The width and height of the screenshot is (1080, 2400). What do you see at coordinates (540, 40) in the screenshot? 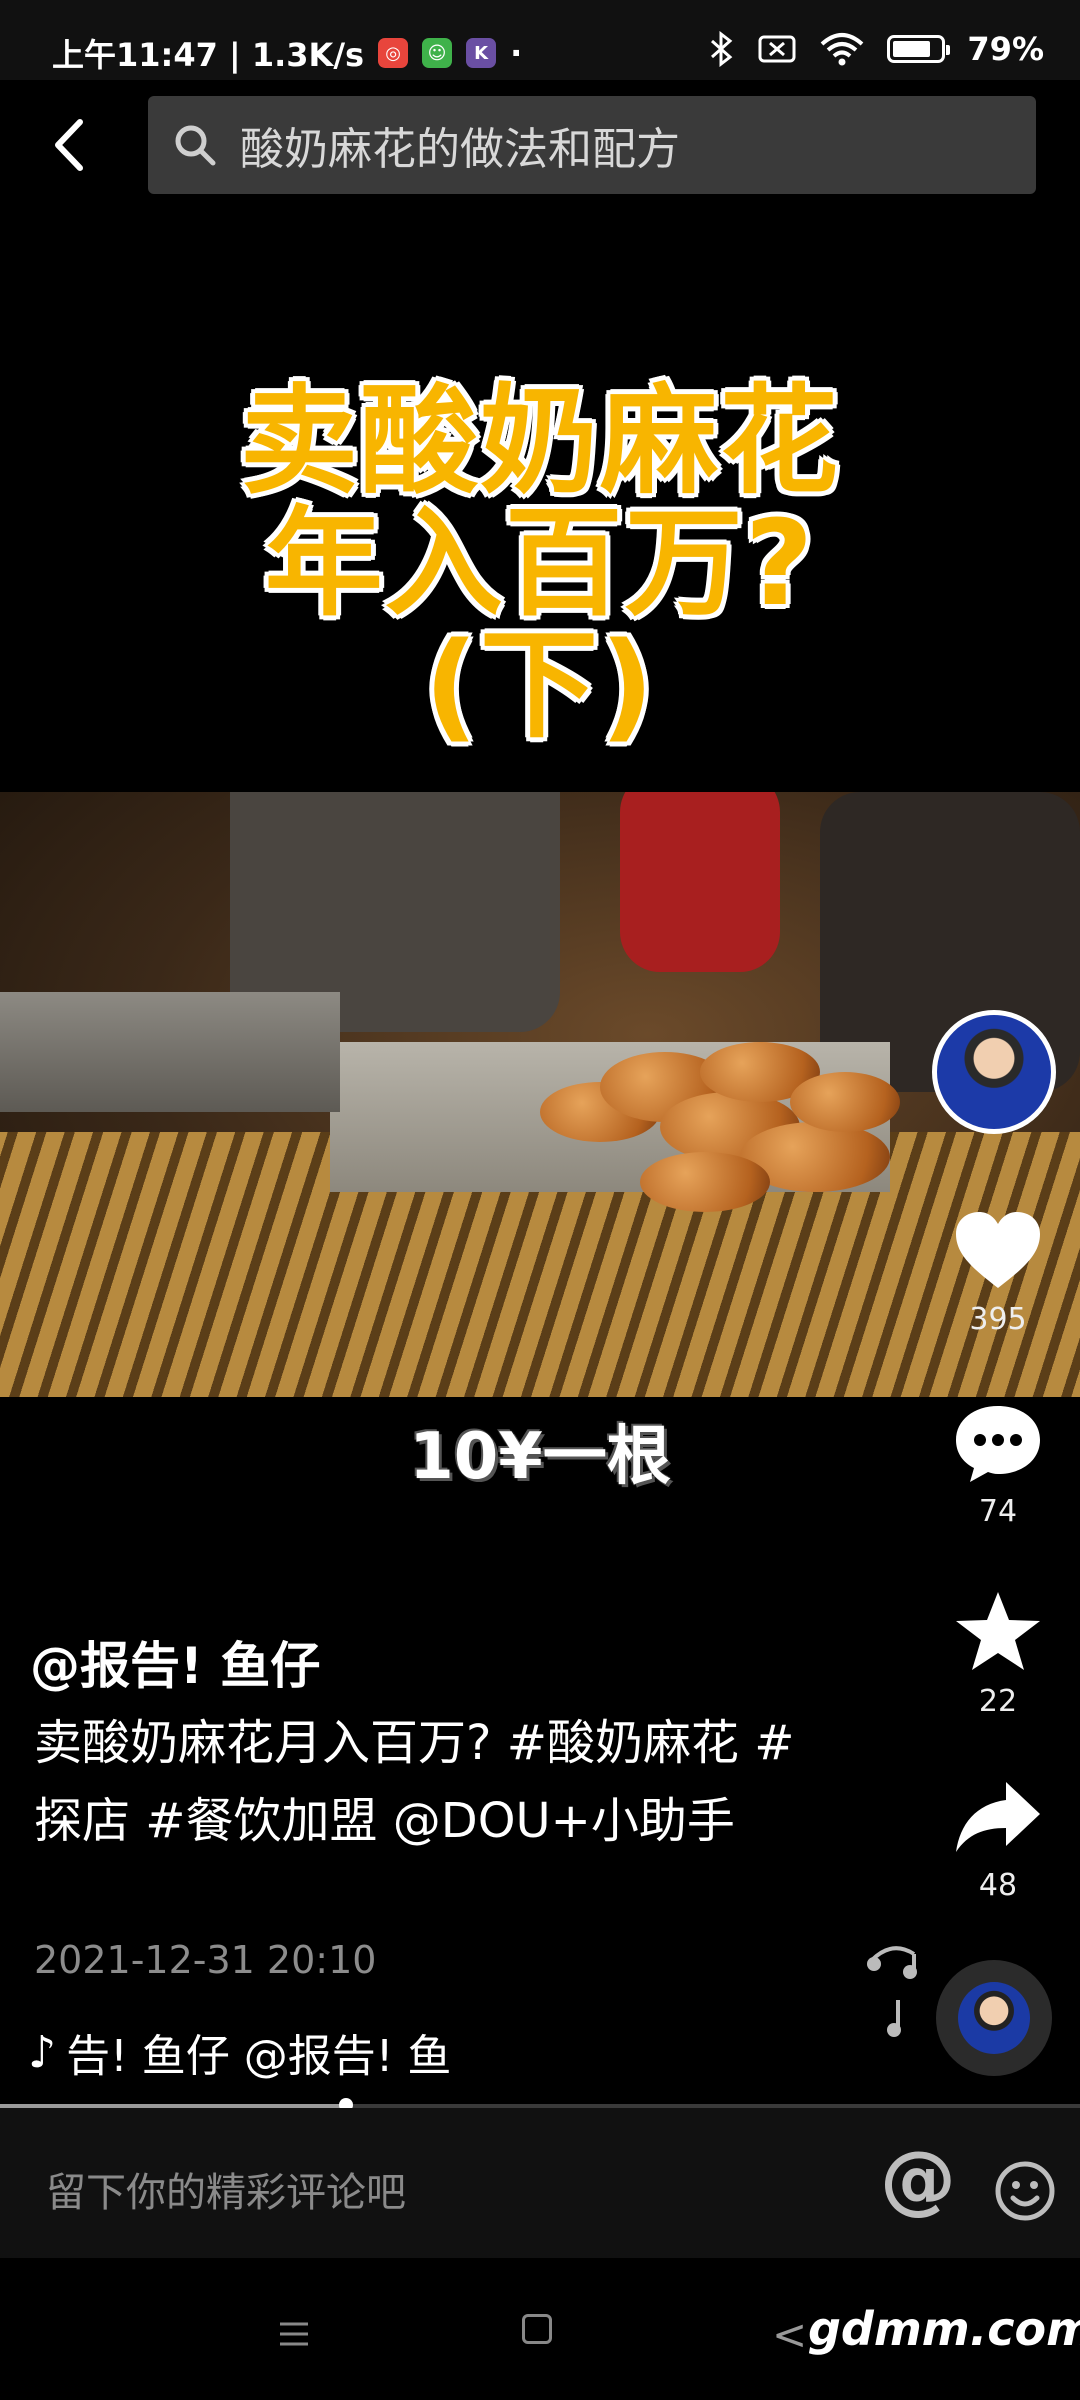
I see `status-bar: 上午11:47 | 1.3K/s ◎ ☺ K · 79%` at bounding box center [540, 40].